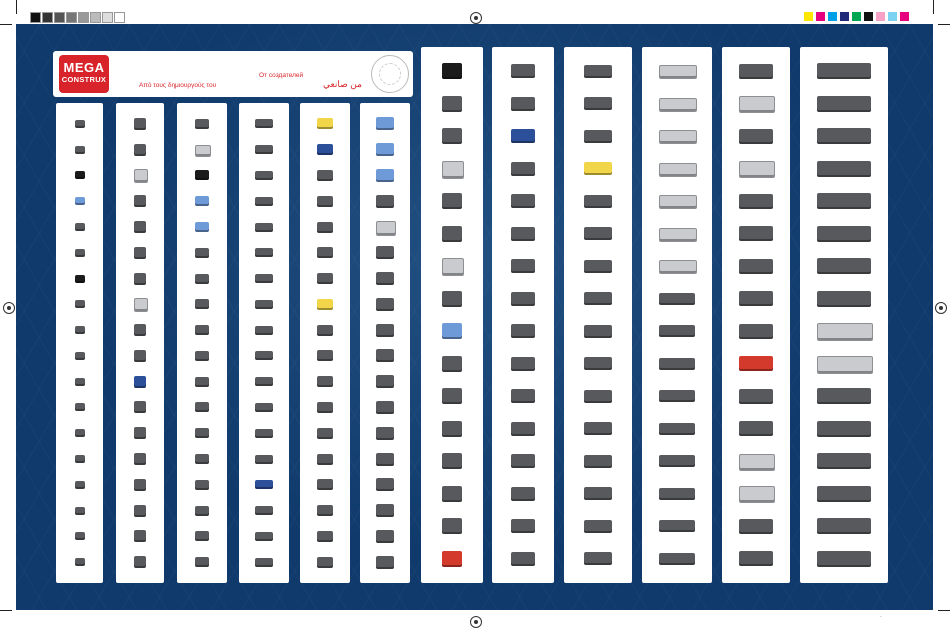  Describe the element at coordinates (178, 85) in the screenshot. I see `greek-tagline: Από τους δημιουργούς του` at that location.